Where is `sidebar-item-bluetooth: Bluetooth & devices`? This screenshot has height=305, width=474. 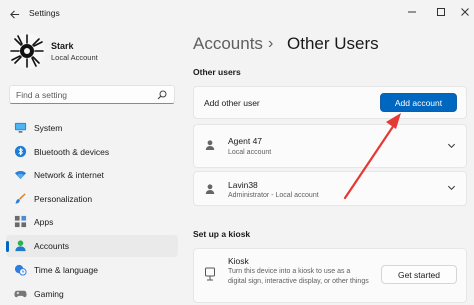 sidebar-item-bluetooth: Bluetooth & devices is located at coordinates (92, 152).